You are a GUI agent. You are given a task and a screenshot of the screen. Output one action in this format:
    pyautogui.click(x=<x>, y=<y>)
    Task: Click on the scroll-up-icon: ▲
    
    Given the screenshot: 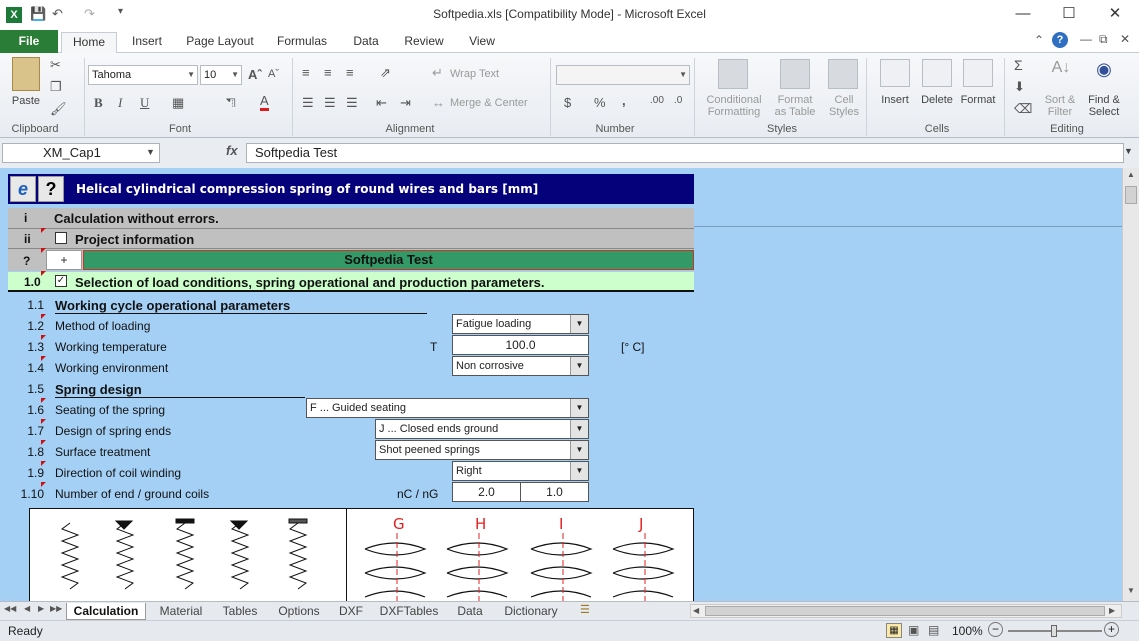 What is the action you would take?
    pyautogui.click(x=1131, y=174)
    